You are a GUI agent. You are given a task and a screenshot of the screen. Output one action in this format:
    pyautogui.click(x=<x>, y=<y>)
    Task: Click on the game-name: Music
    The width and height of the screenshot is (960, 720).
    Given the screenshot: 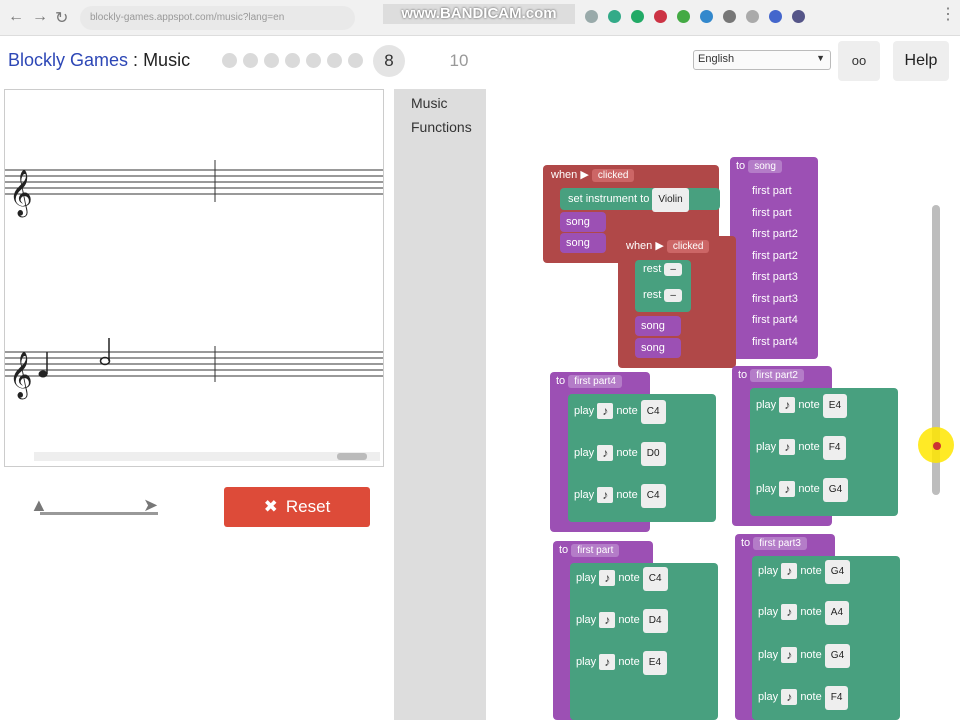 What is the action you would take?
    pyautogui.click(x=167, y=60)
    